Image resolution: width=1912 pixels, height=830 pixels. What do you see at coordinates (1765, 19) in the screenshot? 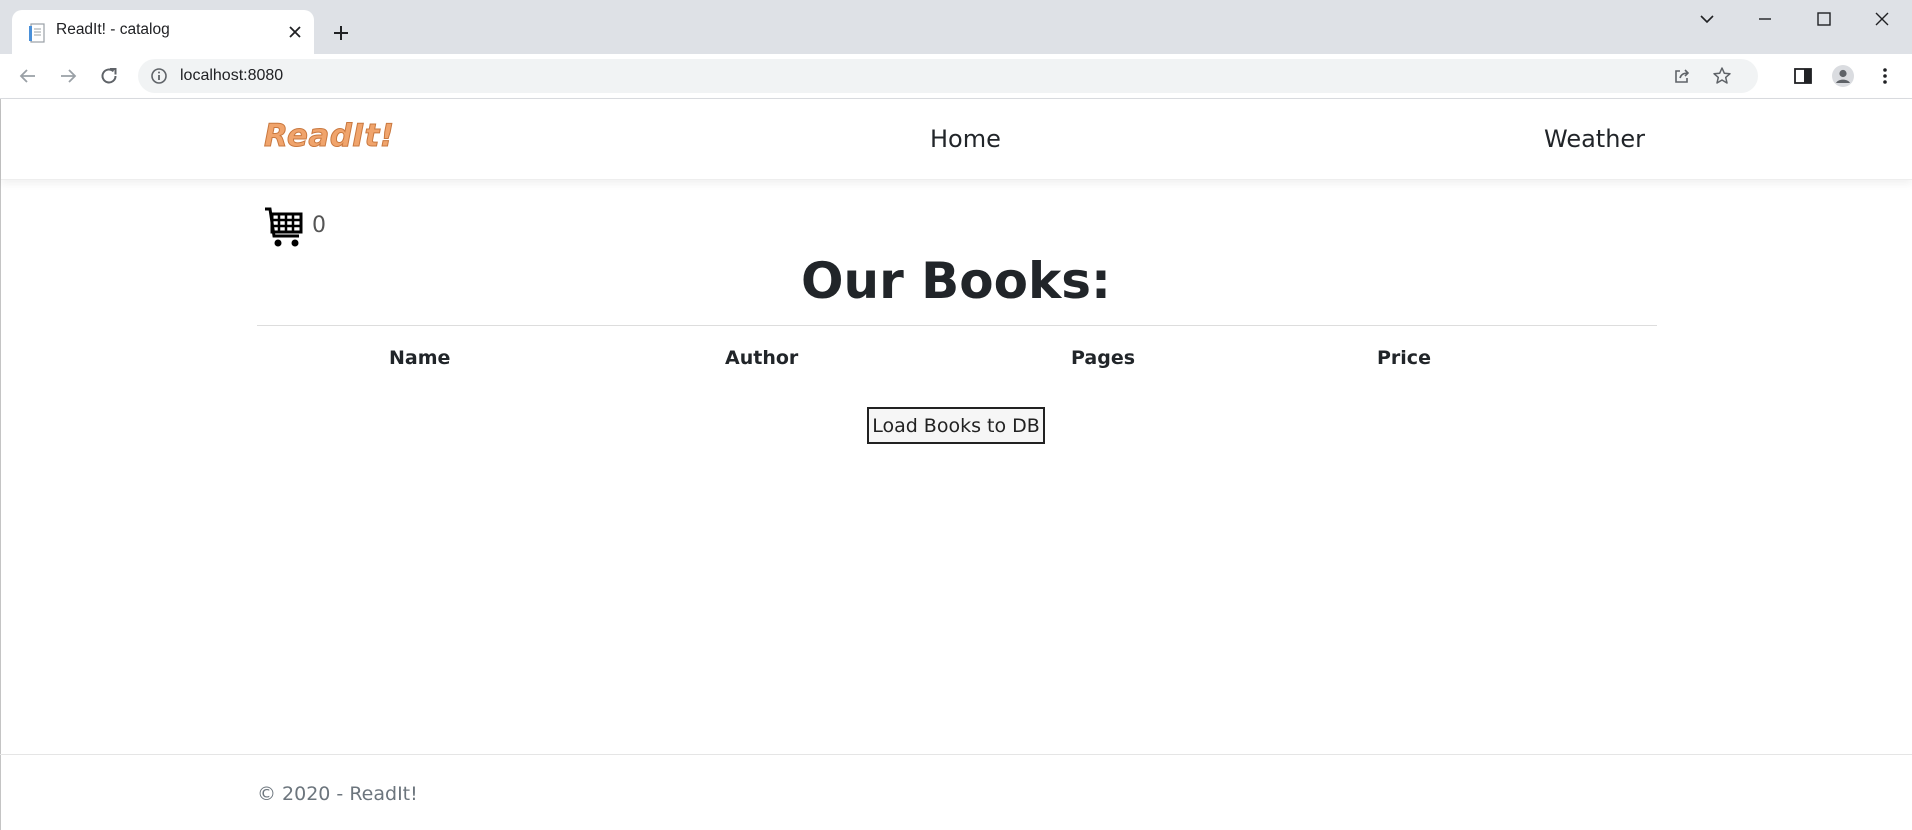
I see `minimize-icon` at bounding box center [1765, 19].